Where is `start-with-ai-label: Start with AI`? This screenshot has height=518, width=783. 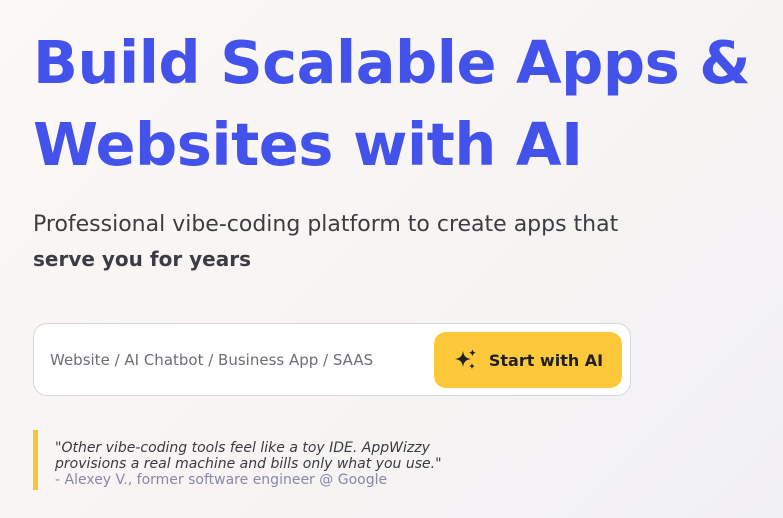 start-with-ai-label: Start with AI is located at coordinates (546, 360).